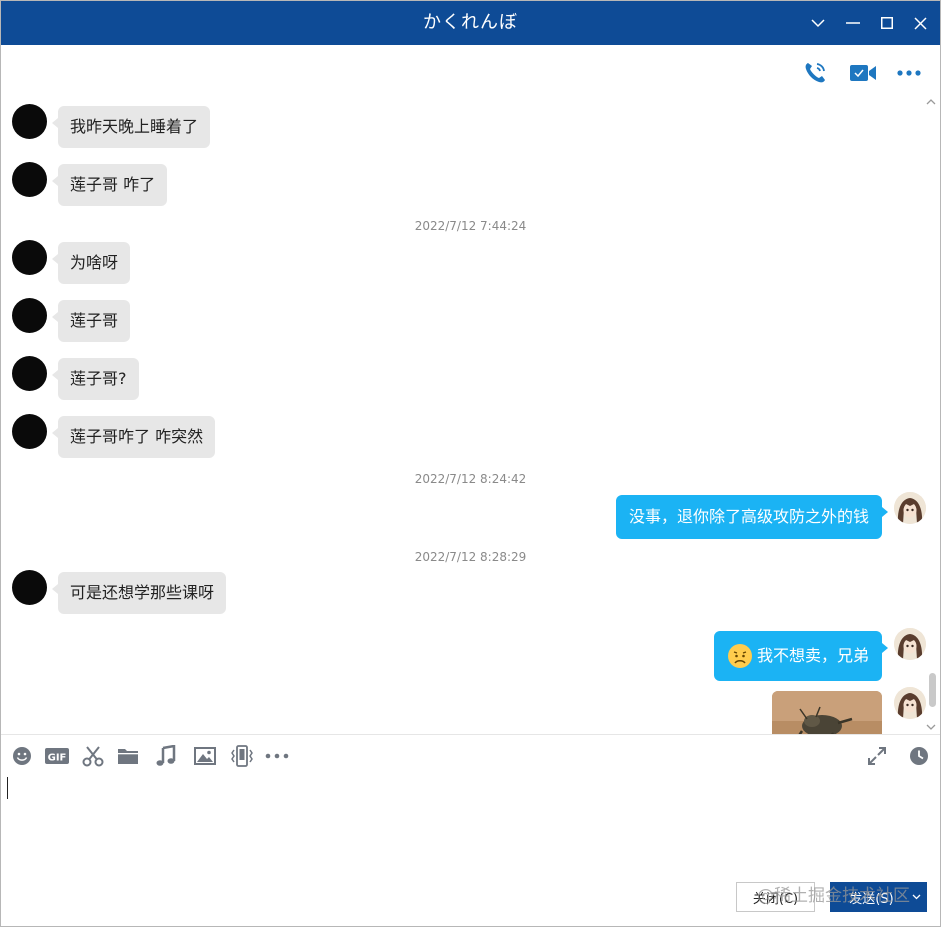 The width and height of the screenshot is (941, 927). I want to click on shake-icon, so click(242, 756).